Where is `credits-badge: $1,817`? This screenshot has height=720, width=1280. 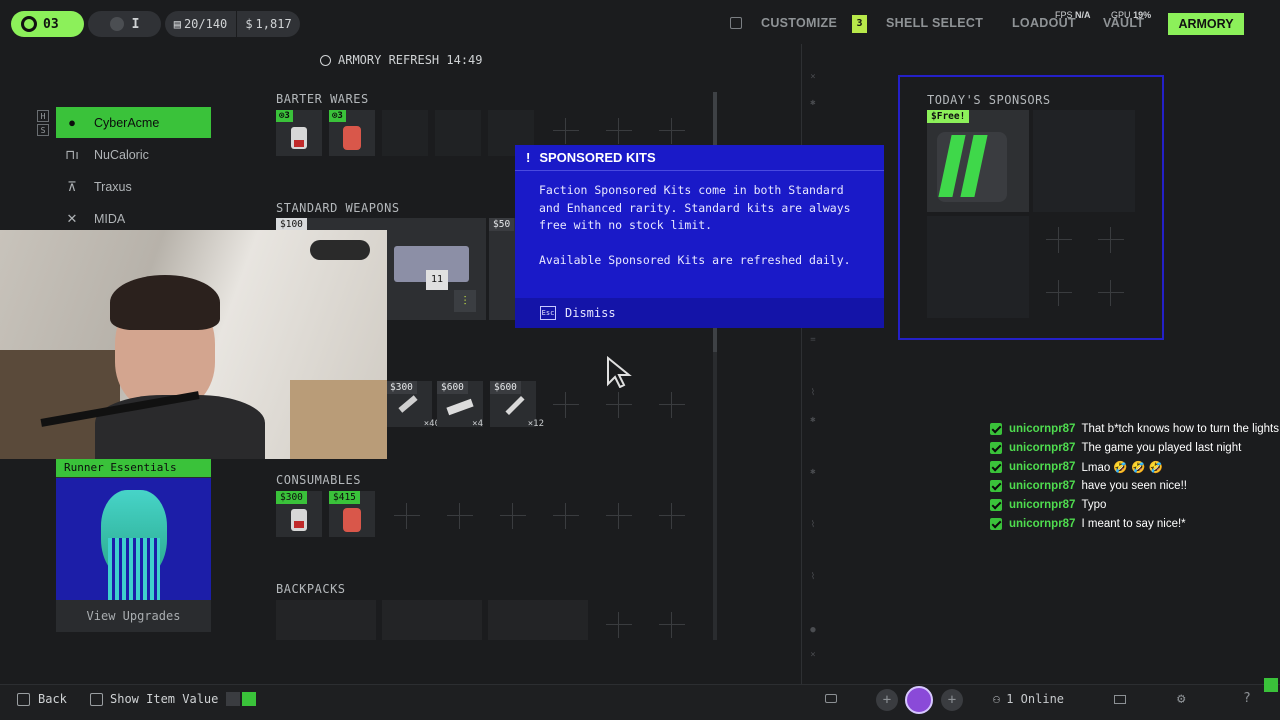 credits-badge: $1,817 is located at coordinates (268, 24).